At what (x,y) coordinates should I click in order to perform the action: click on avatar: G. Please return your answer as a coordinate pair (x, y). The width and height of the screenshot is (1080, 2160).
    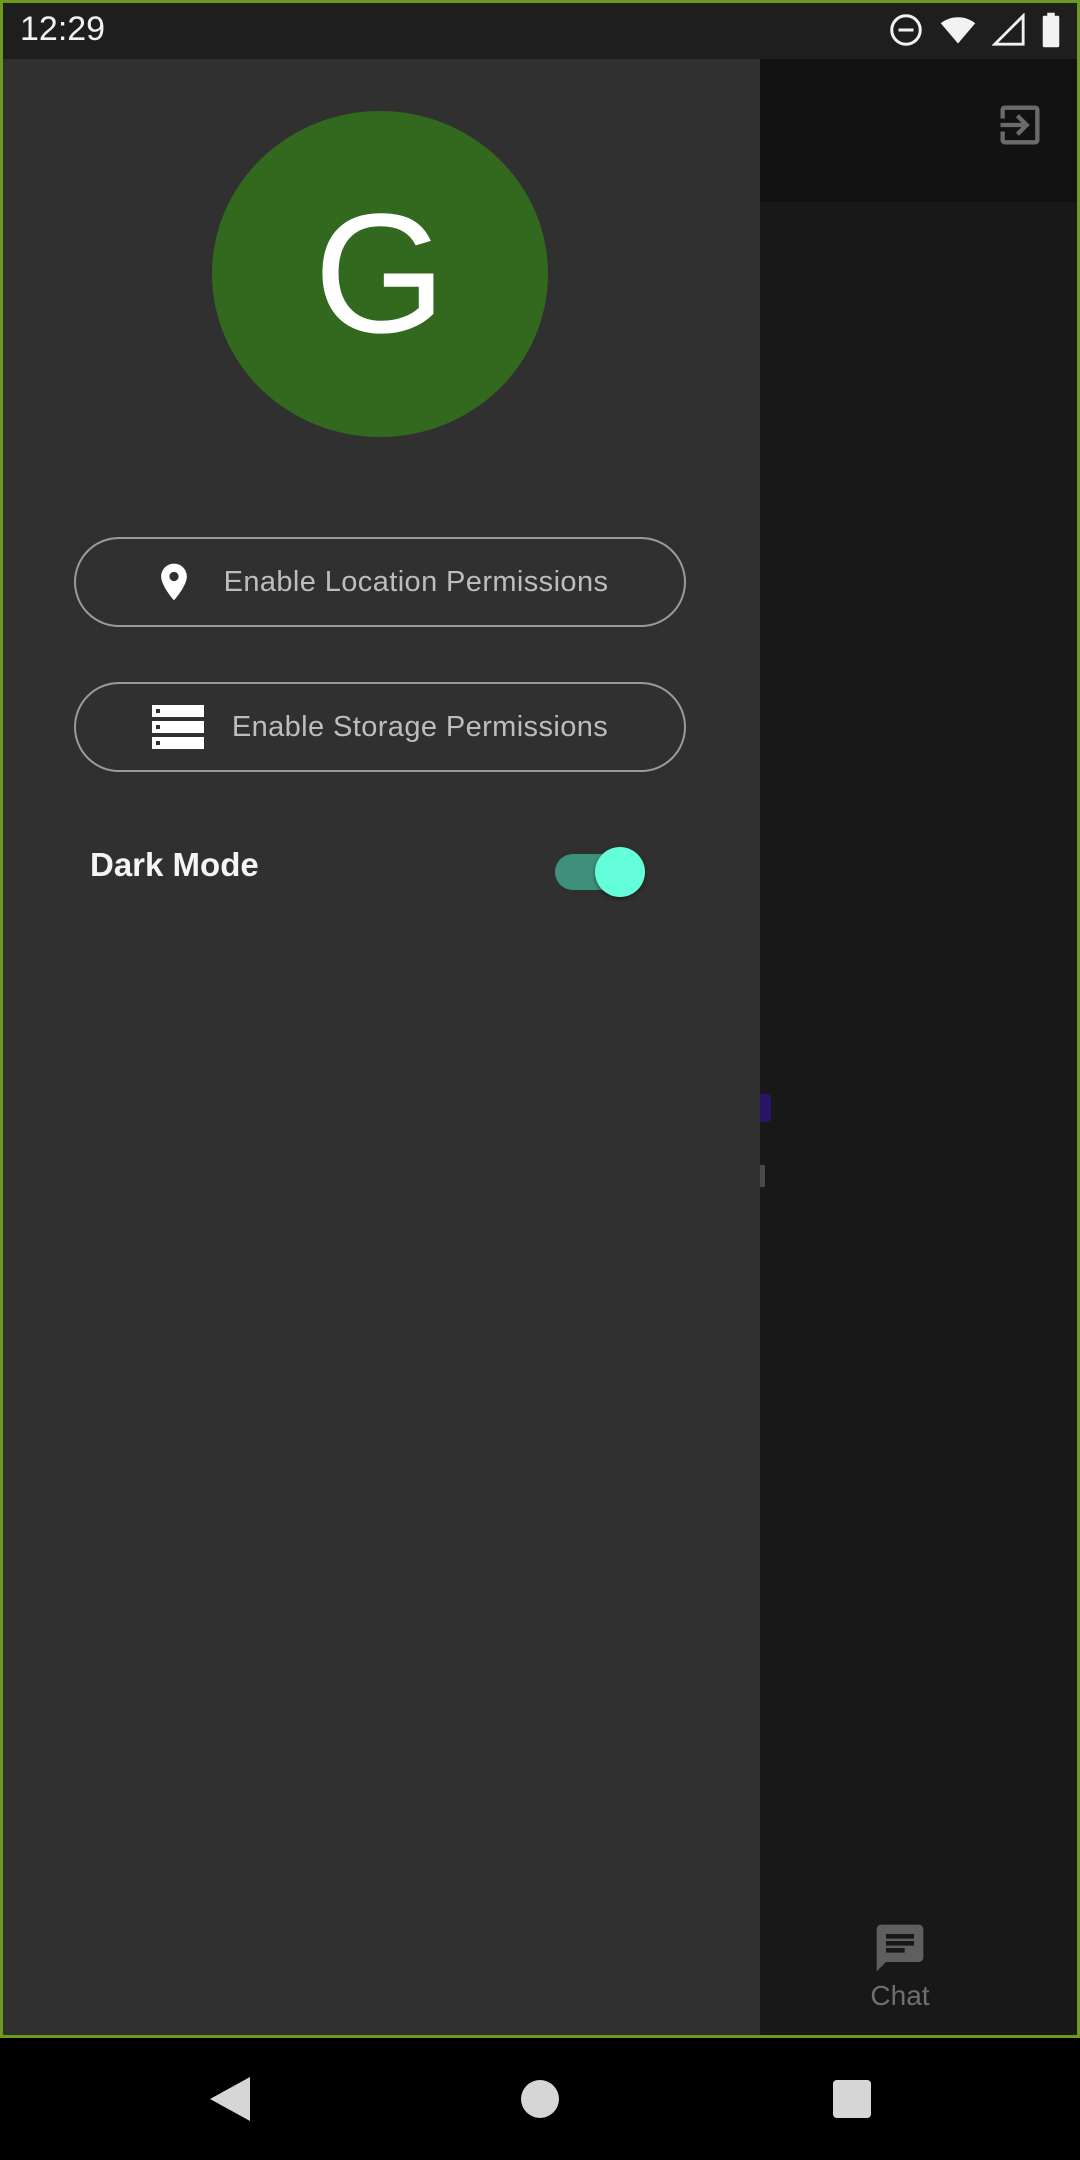
    Looking at the image, I should click on (380, 274).